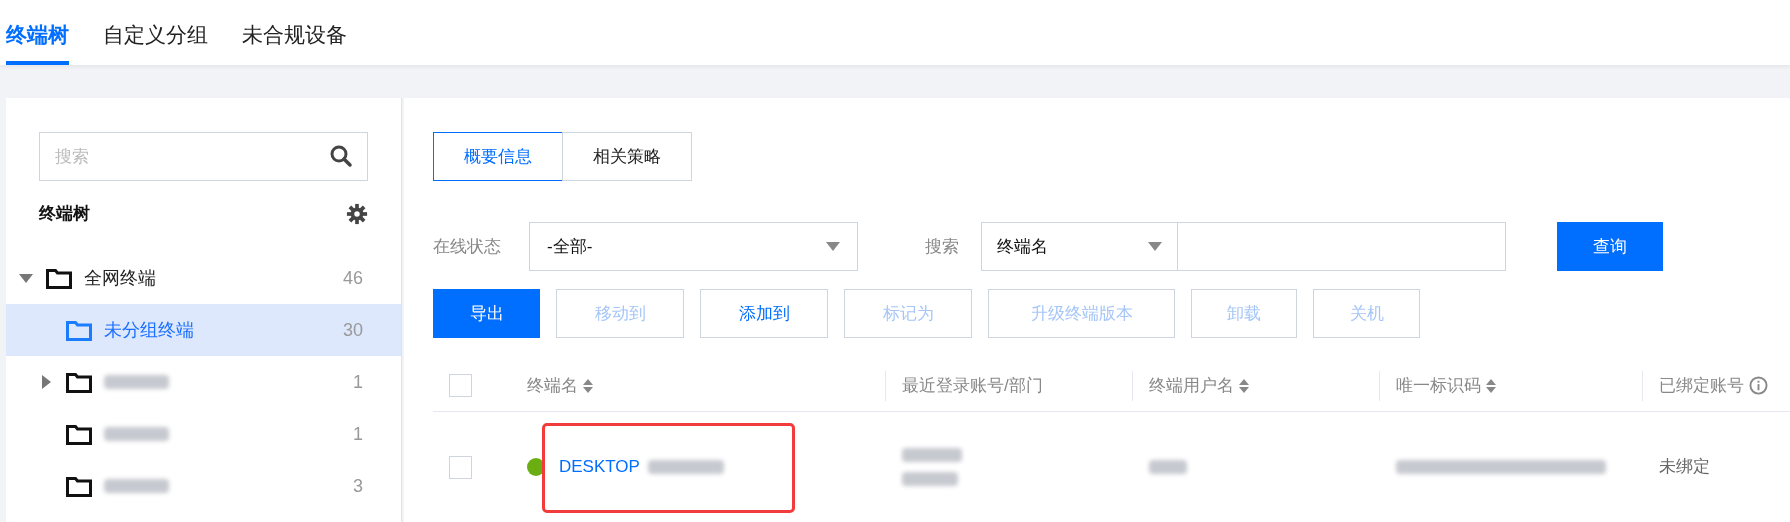 This screenshot has width=1790, height=522. Describe the element at coordinates (352, 278) in the screenshot. I see `item-count: 46` at that location.